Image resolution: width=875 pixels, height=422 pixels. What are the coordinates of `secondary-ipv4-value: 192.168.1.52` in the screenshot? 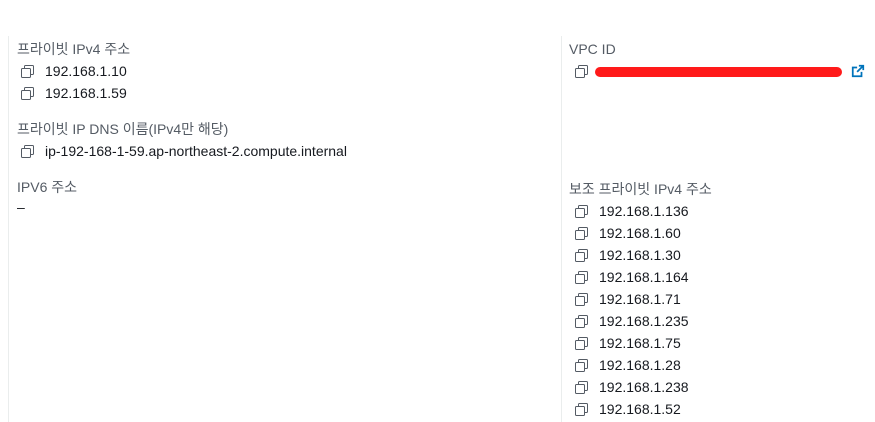 It's located at (640, 409).